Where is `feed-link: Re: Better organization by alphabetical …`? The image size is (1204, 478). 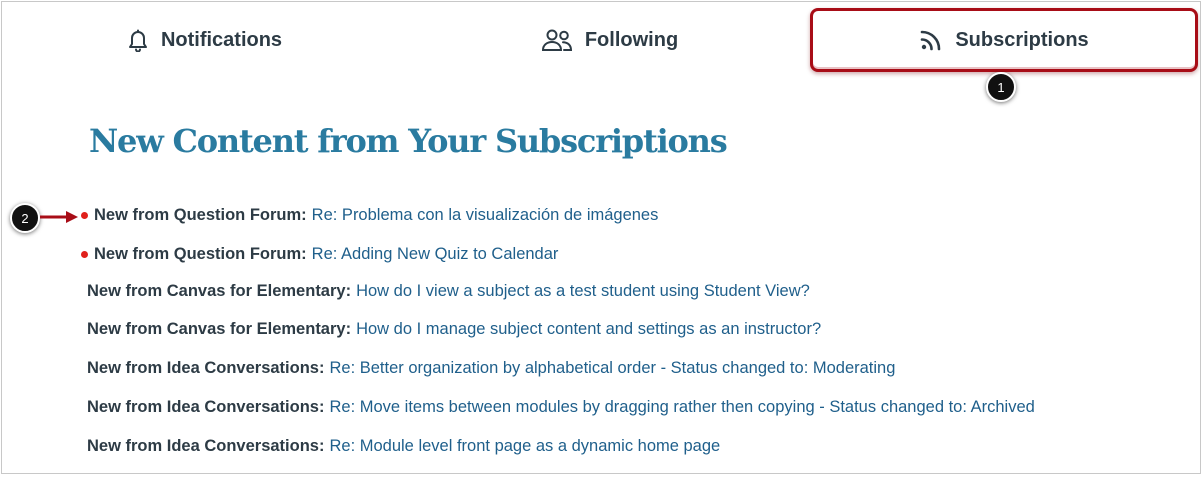 feed-link: Re: Better organization by alphabetical … is located at coordinates (612, 368).